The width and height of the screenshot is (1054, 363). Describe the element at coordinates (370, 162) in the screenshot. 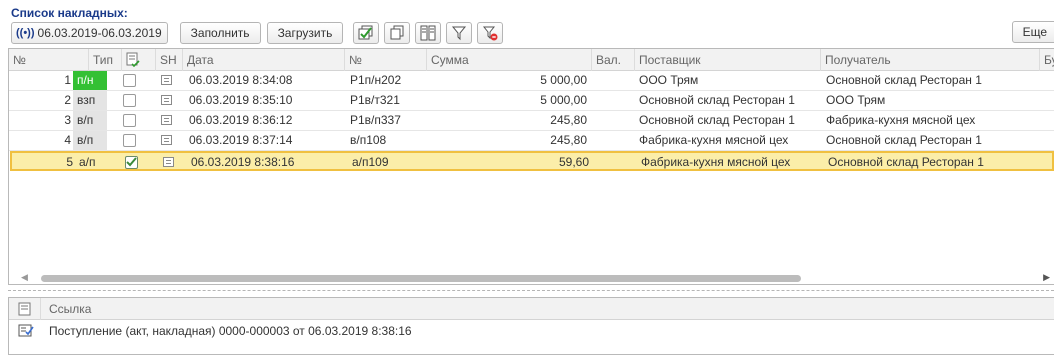

I see `row-docnum: а/п109` at that location.